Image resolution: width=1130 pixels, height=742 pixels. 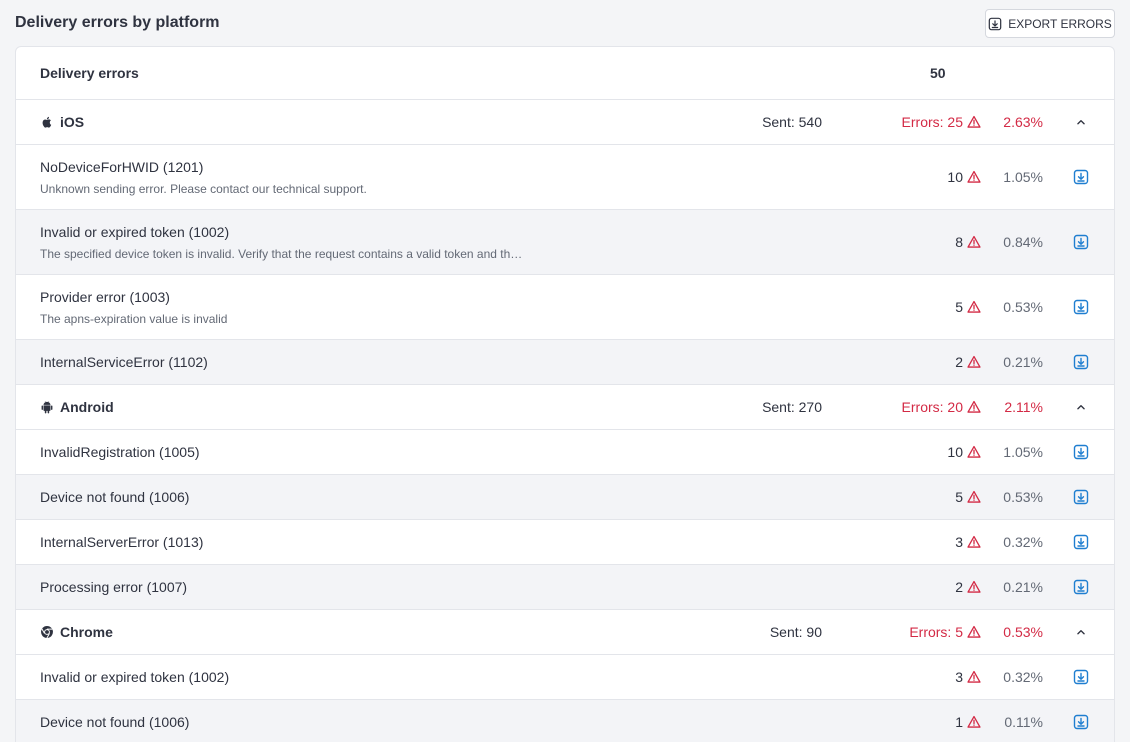 I want to click on error-title: Device not found (1006), so click(x=115, y=497).